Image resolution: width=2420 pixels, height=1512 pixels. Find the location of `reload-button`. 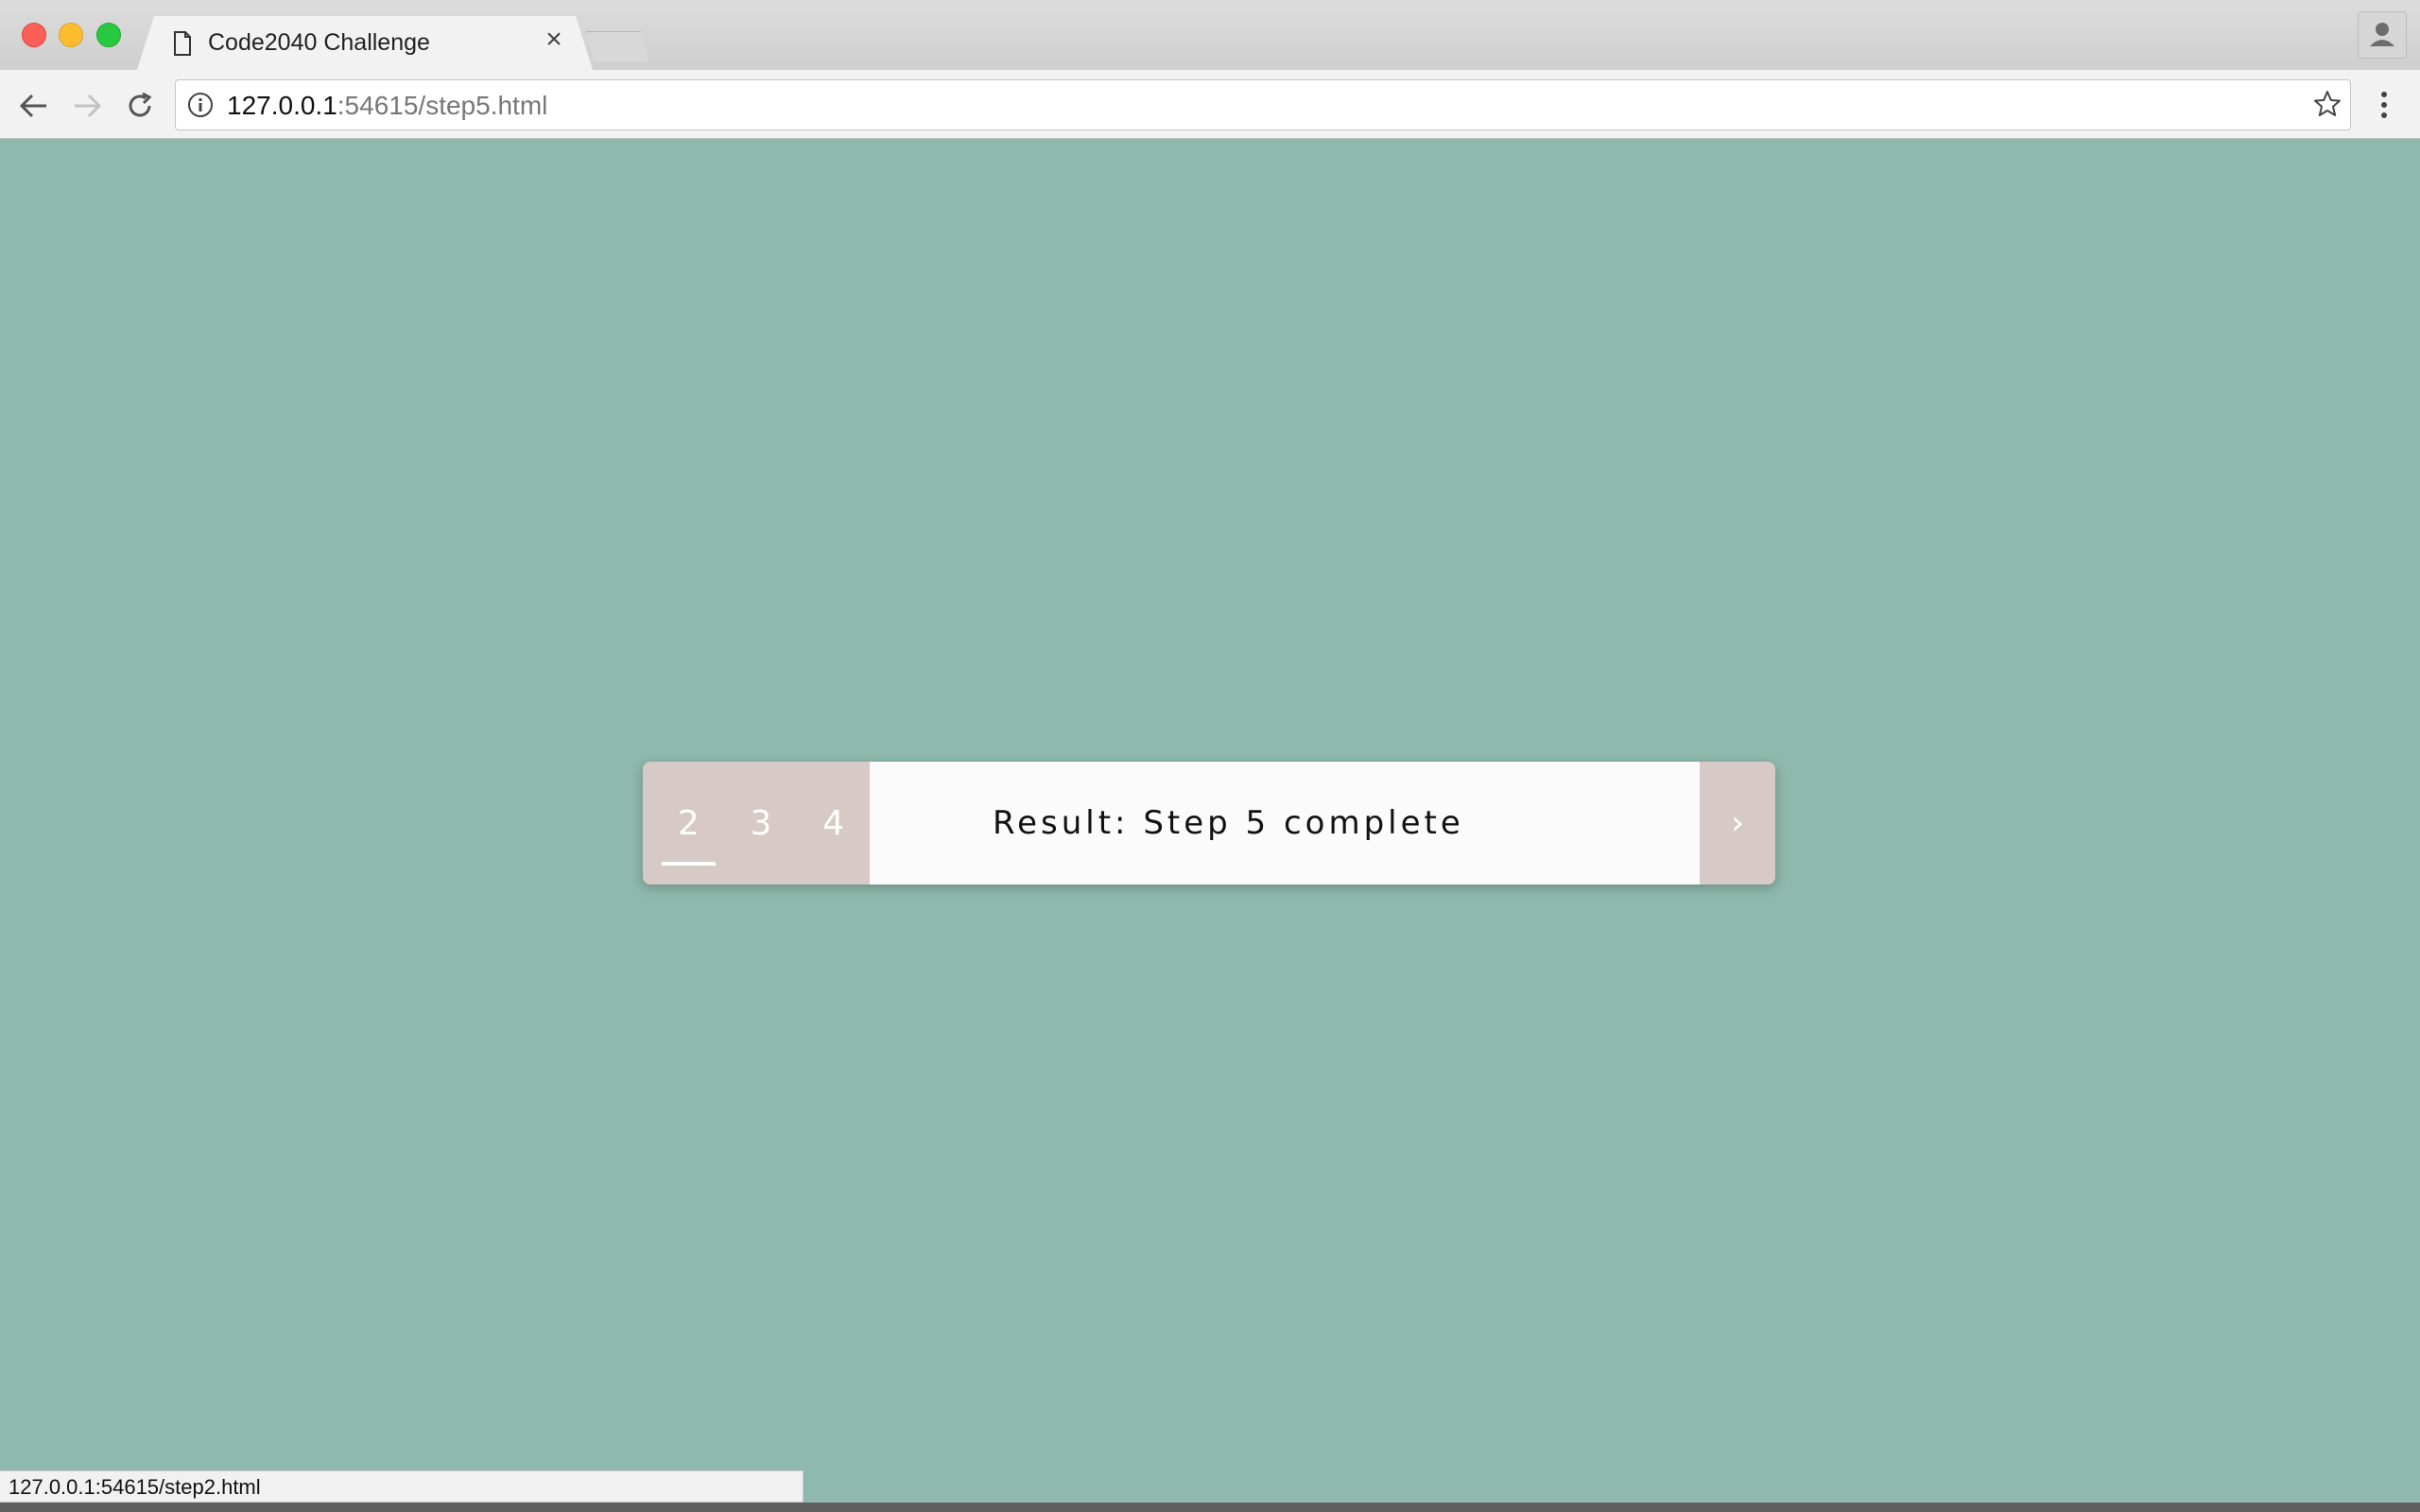

reload-button is located at coordinates (140, 106).